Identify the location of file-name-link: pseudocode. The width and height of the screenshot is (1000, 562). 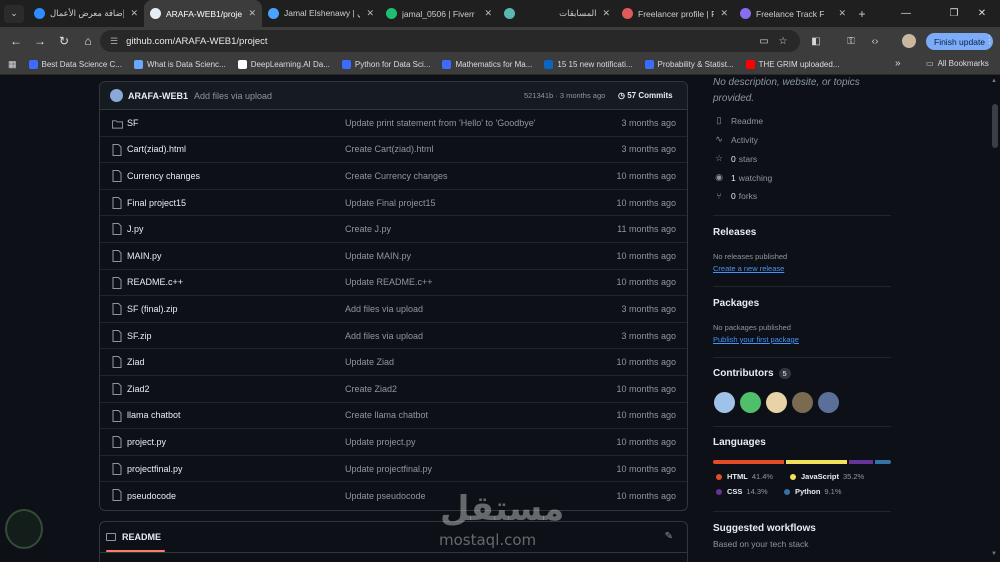
(151, 496).